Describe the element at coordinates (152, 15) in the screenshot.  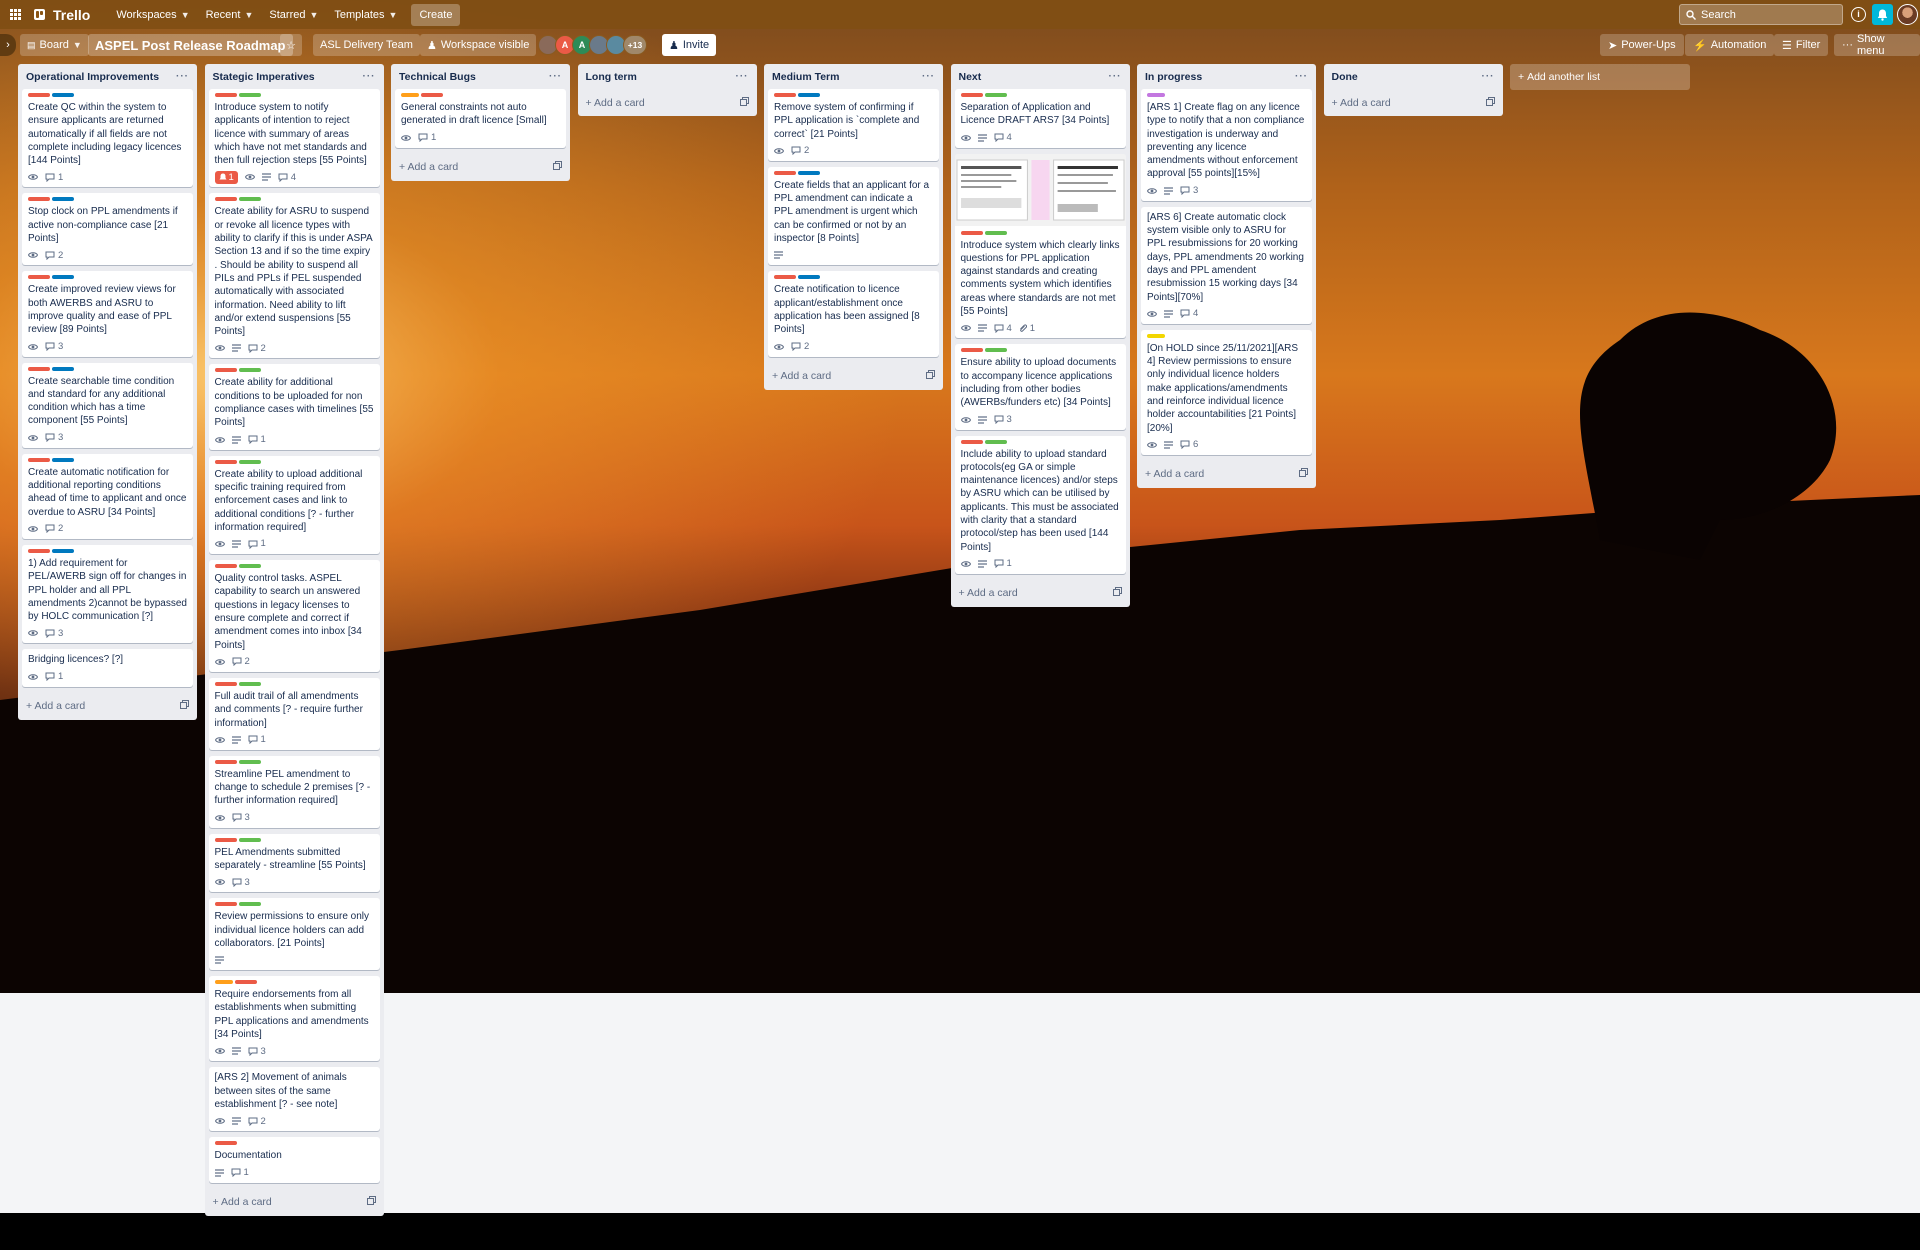
I see `menu-workspaces: Workspaces ▼` at that location.